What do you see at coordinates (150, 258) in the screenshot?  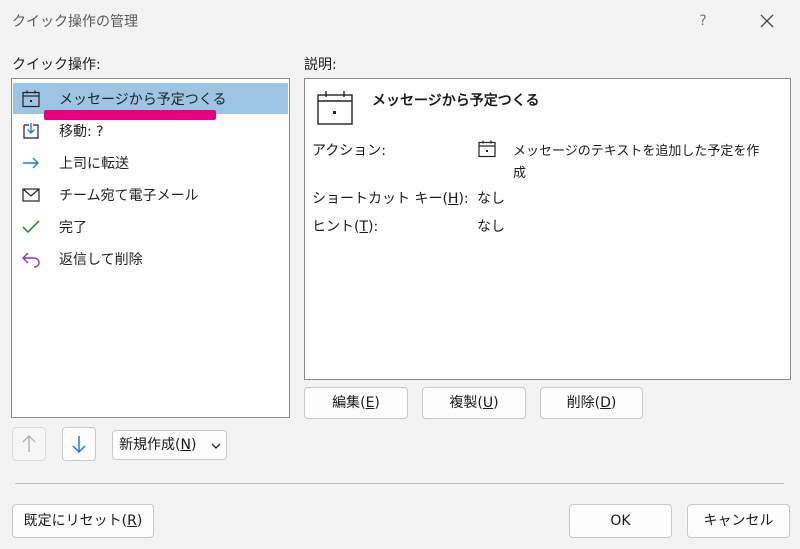 I see `list-item: 返信して削除` at bounding box center [150, 258].